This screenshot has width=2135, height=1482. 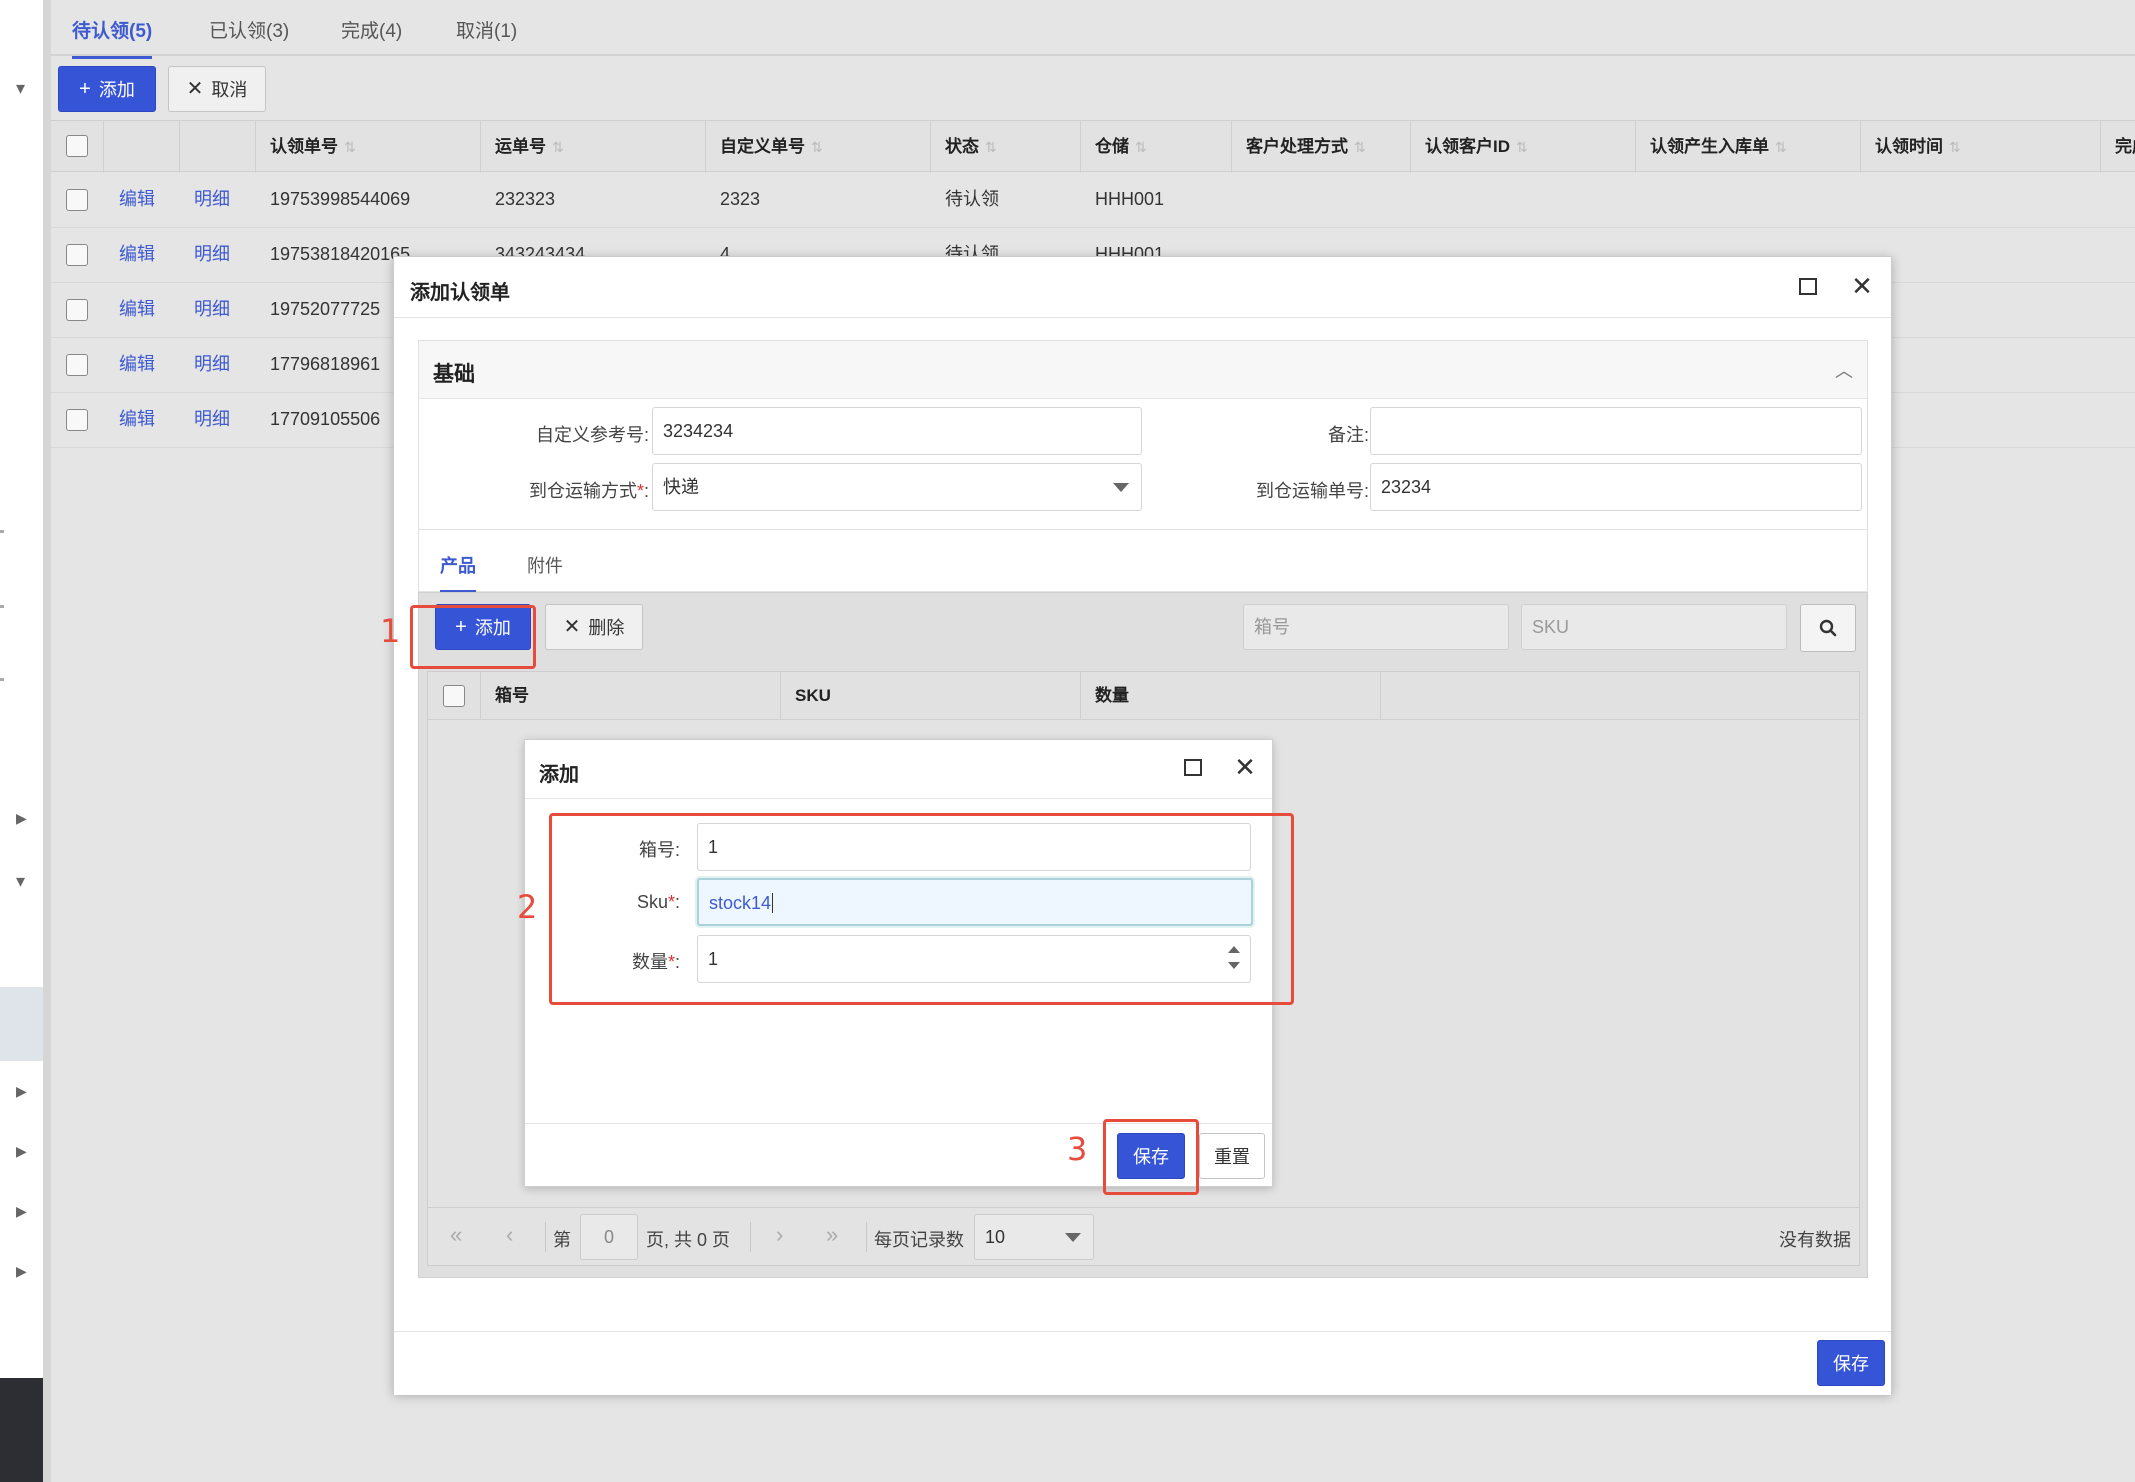 I want to click on tab-complete: 完成(4), so click(x=371, y=36).